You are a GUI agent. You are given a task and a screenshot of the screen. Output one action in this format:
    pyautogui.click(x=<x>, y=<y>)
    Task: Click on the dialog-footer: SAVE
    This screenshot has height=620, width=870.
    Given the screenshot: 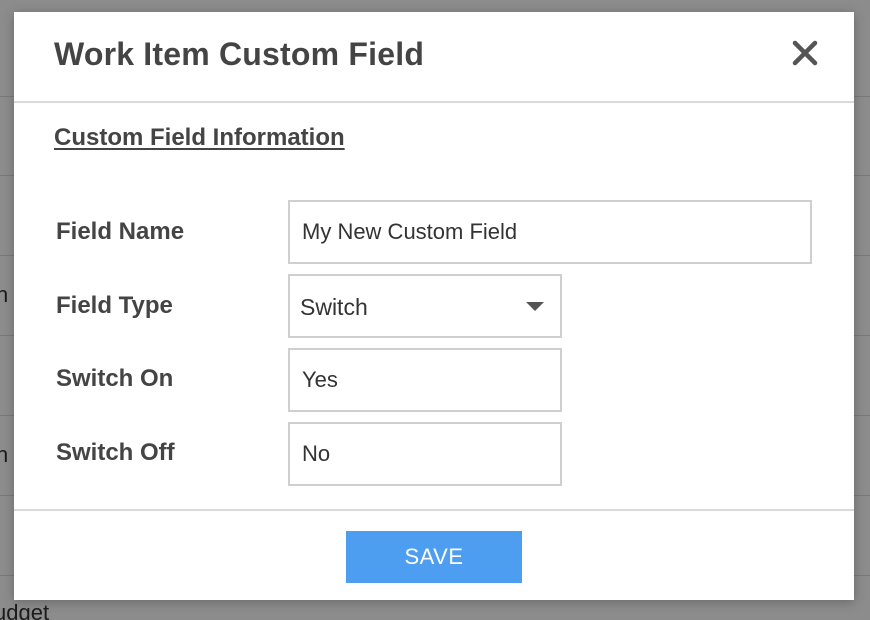 What is the action you would take?
    pyautogui.click(x=434, y=555)
    